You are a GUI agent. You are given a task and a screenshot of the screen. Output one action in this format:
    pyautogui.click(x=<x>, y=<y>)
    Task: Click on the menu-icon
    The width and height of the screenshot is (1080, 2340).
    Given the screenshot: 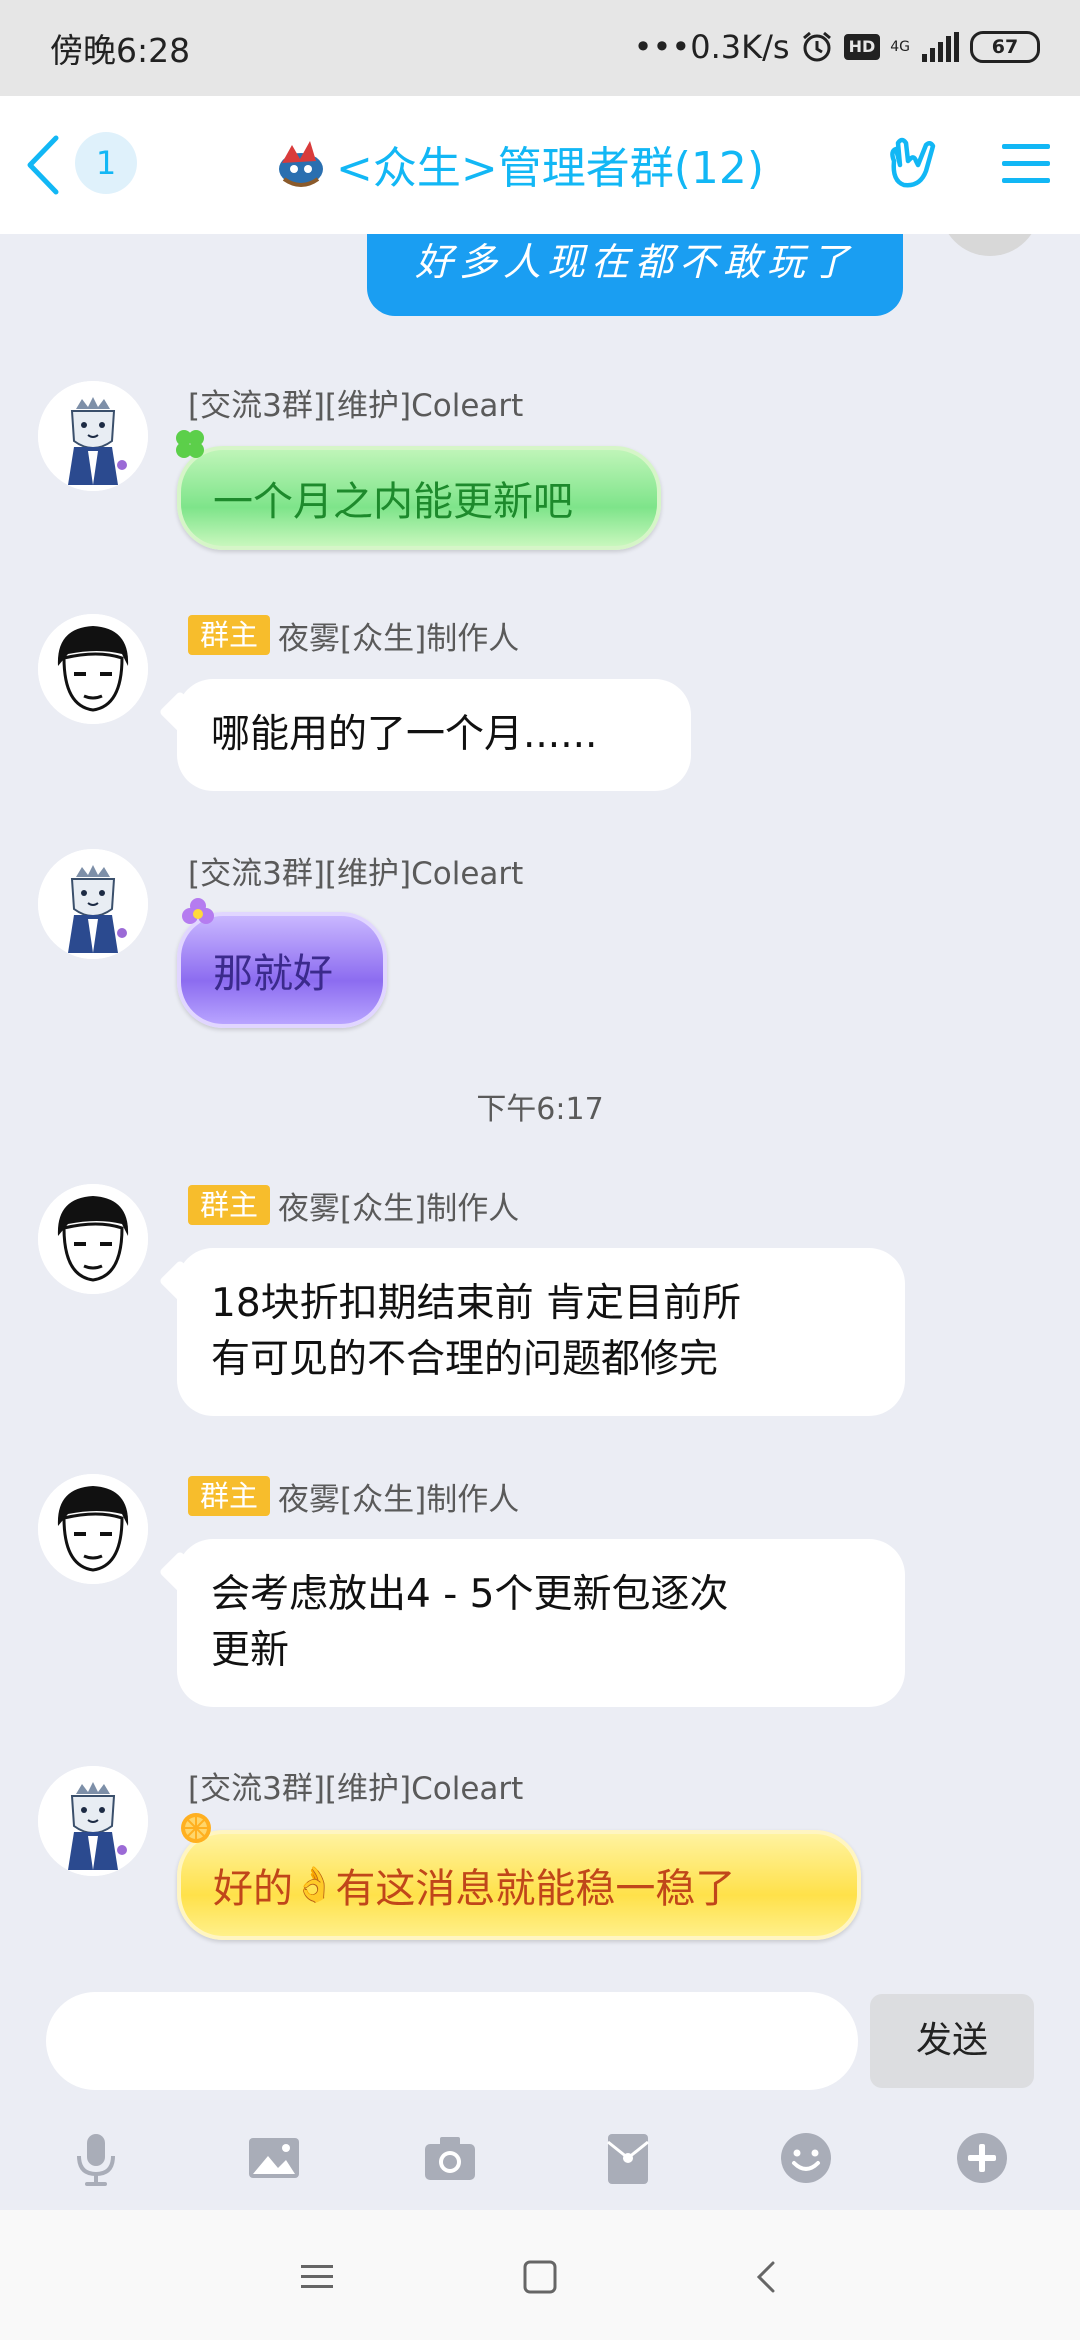 What is the action you would take?
    pyautogui.click(x=1026, y=164)
    